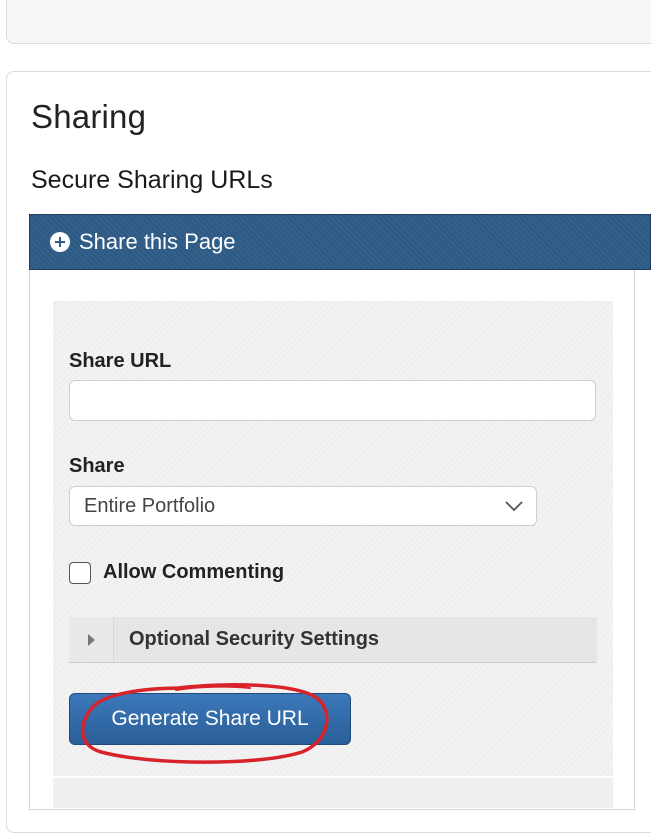 This screenshot has width=651, height=833. Describe the element at coordinates (152, 180) in the screenshot. I see `section-subtitle: Secure Sharing URLs` at that location.